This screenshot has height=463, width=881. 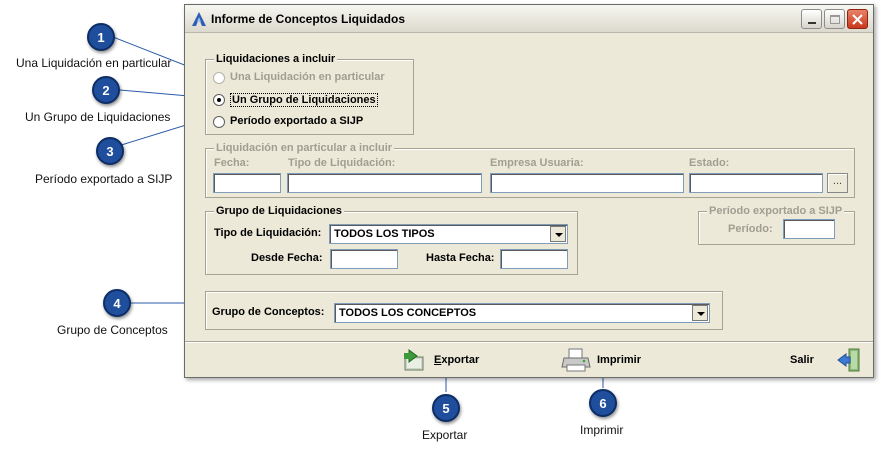 I want to click on imprimir-button: Imprimir, so click(x=601, y=360).